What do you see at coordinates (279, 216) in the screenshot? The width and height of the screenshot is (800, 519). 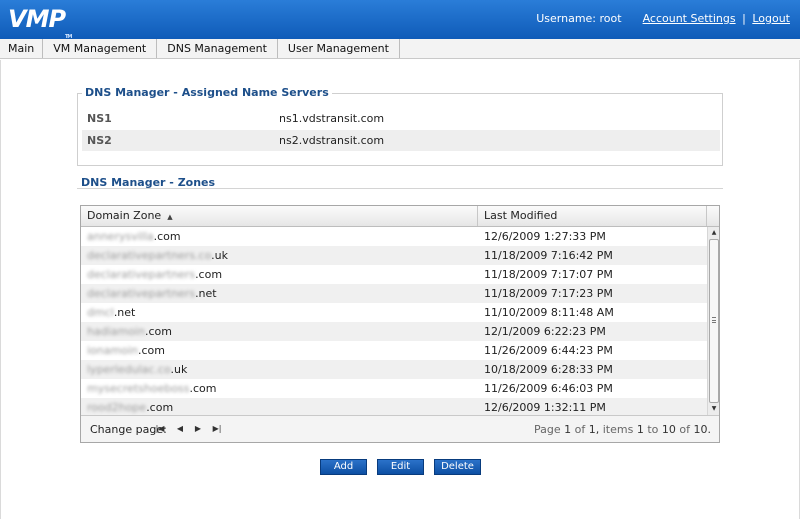 I see `column-header-domain-zone: Domain Zone ▲` at bounding box center [279, 216].